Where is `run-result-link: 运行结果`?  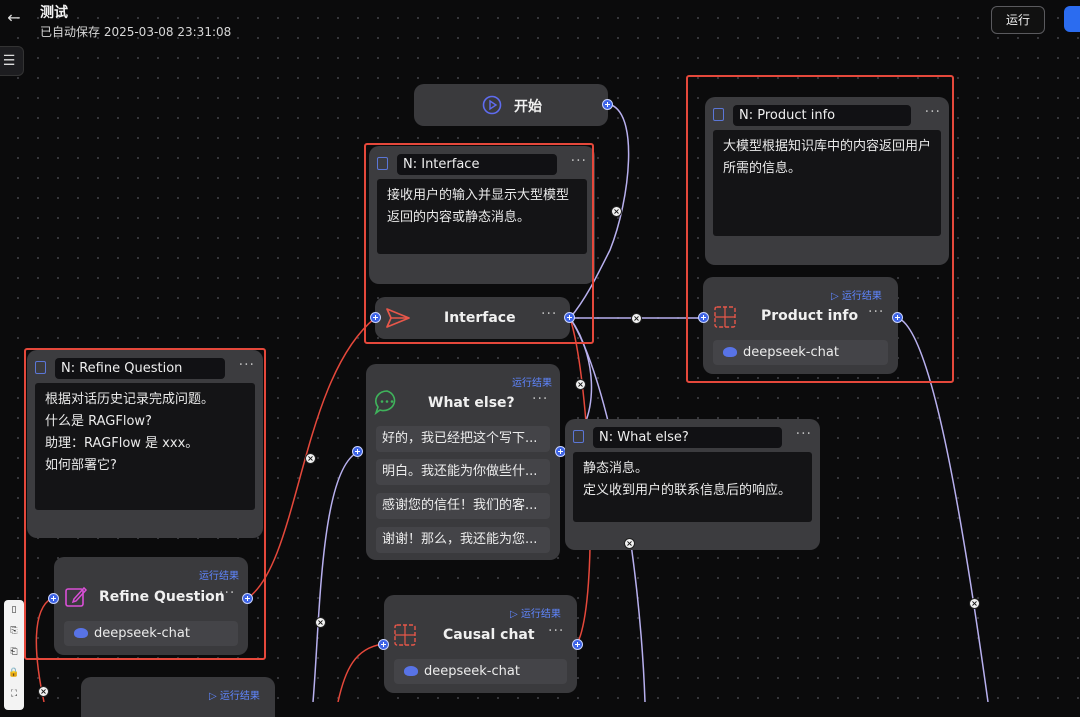
run-result-link: 运行结果 is located at coordinates (532, 381).